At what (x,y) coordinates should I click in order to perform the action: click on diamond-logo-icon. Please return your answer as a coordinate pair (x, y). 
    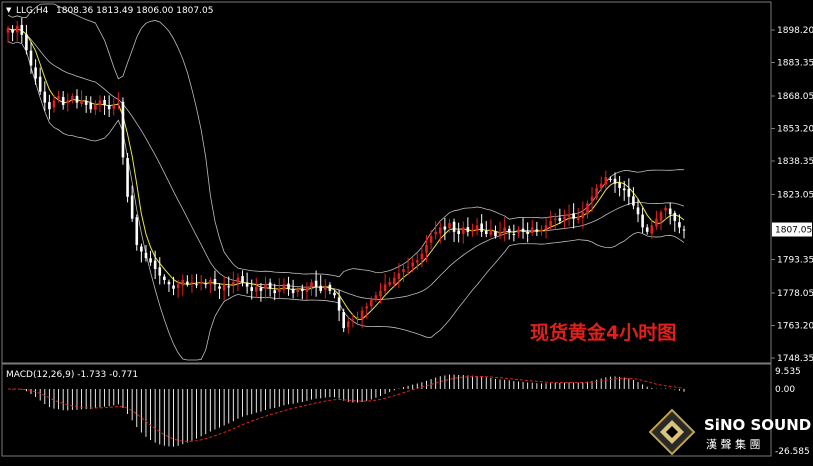
    Looking at the image, I should click on (672, 432).